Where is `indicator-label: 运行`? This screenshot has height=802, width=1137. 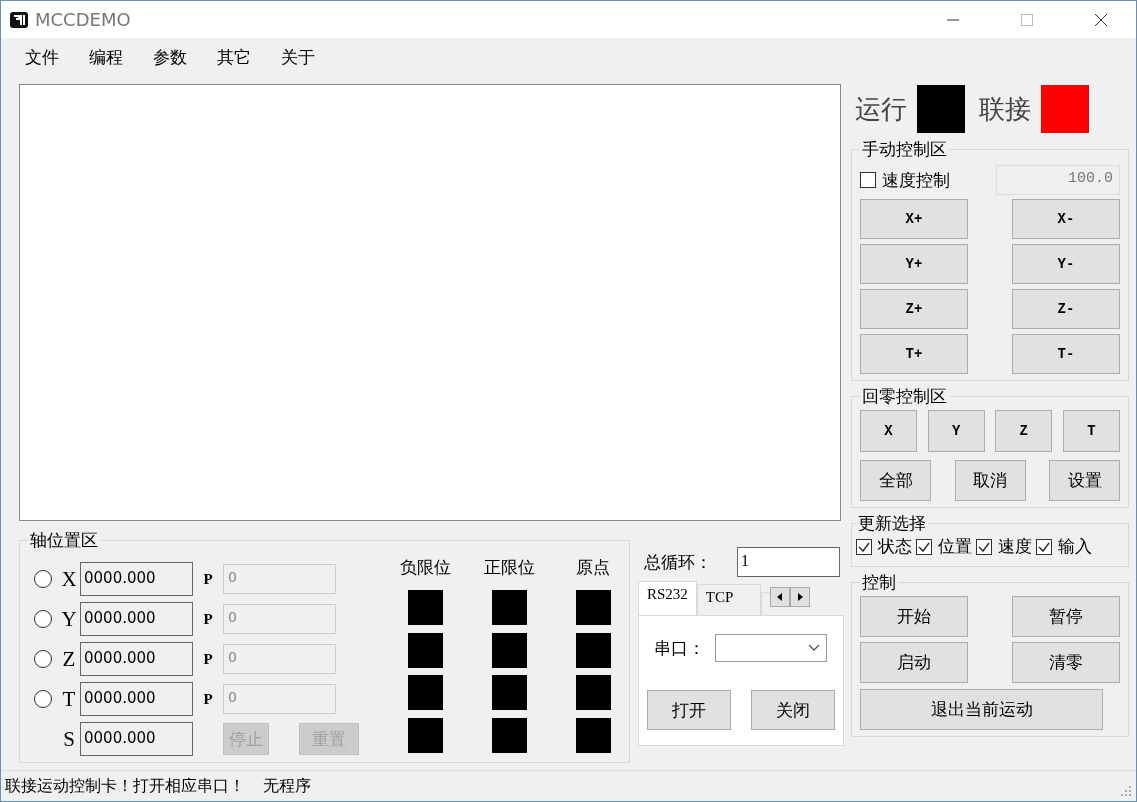
indicator-label: 运行 is located at coordinates (881, 109).